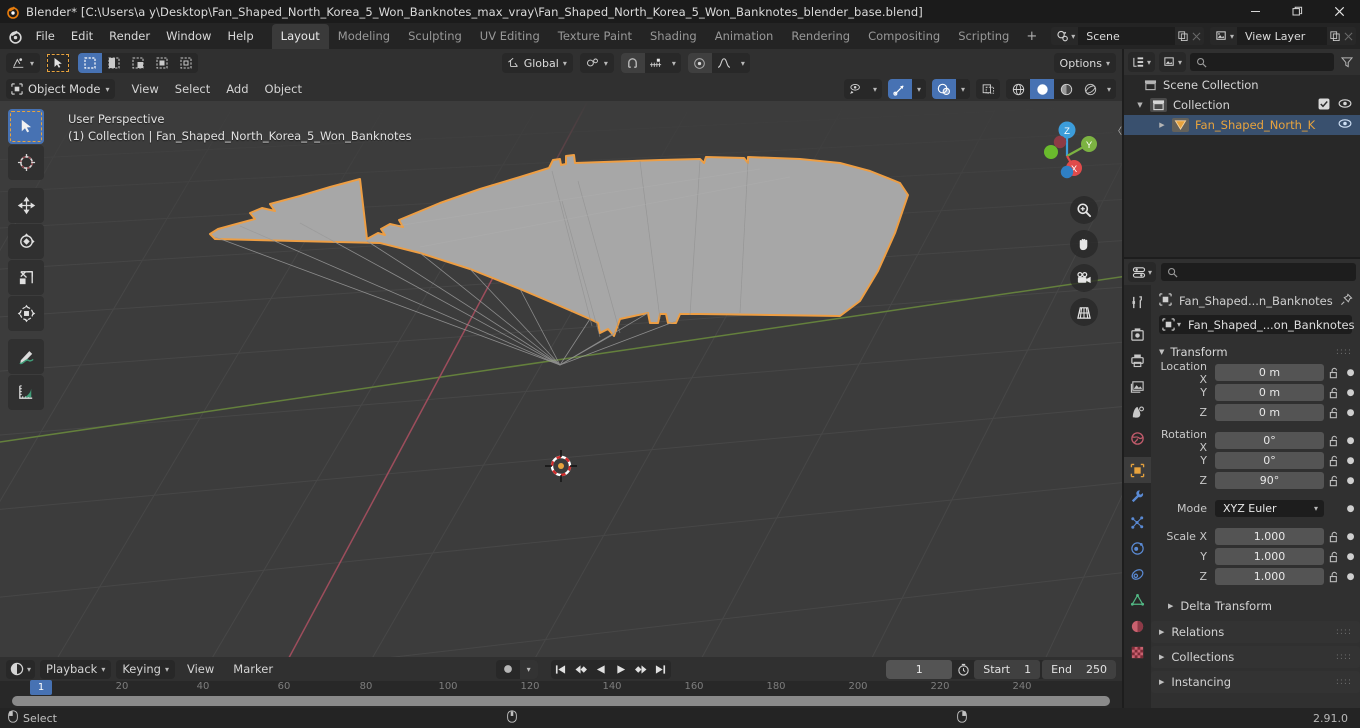 This screenshot has height=728, width=1360. What do you see at coordinates (1142, 62) in the screenshot?
I see `outliner-editor-type-icon: ▾` at bounding box center [1142, 62].